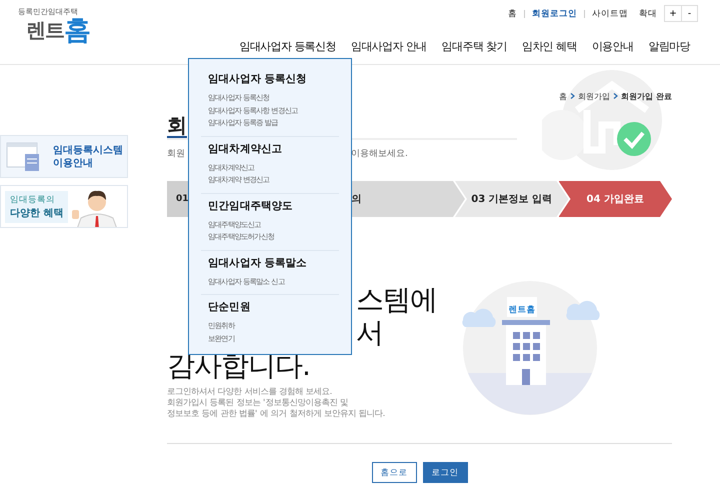  I want to click on benefit-banner: 임대등록의 다양한 혜택, so click(64, 206).